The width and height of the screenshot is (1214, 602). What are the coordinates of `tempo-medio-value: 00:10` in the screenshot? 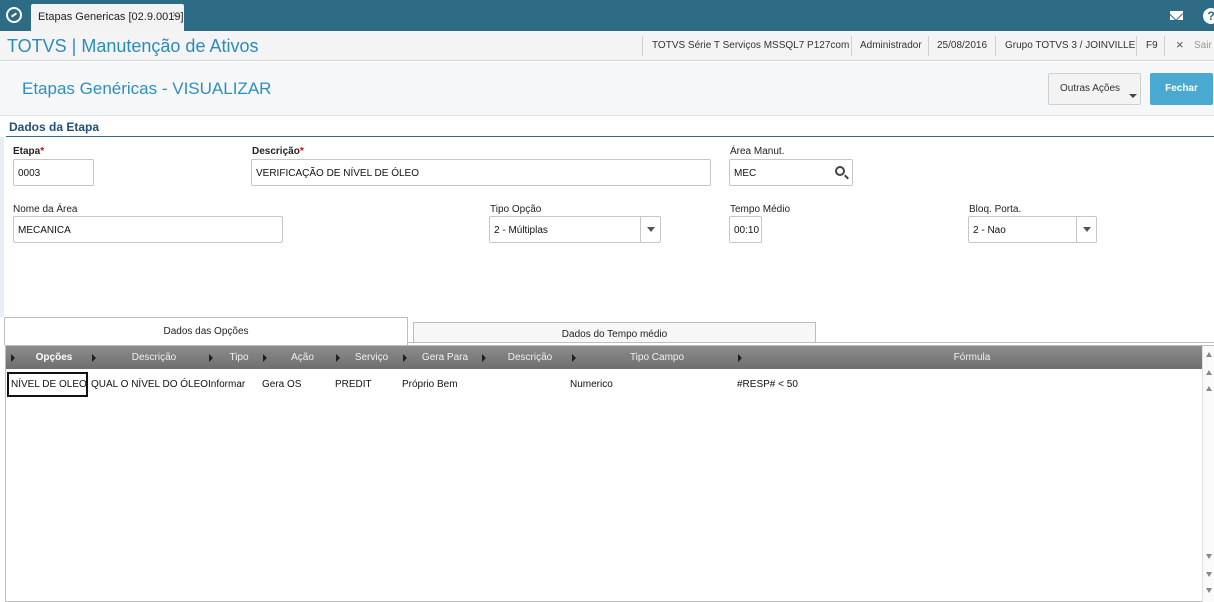 It's located at (747, 230).